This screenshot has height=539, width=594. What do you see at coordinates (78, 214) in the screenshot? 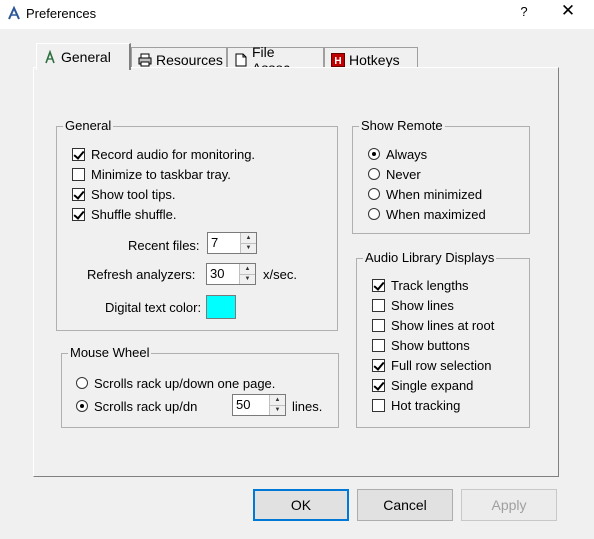
I see `shuffle-check-box` at bounding box center [78, 214].